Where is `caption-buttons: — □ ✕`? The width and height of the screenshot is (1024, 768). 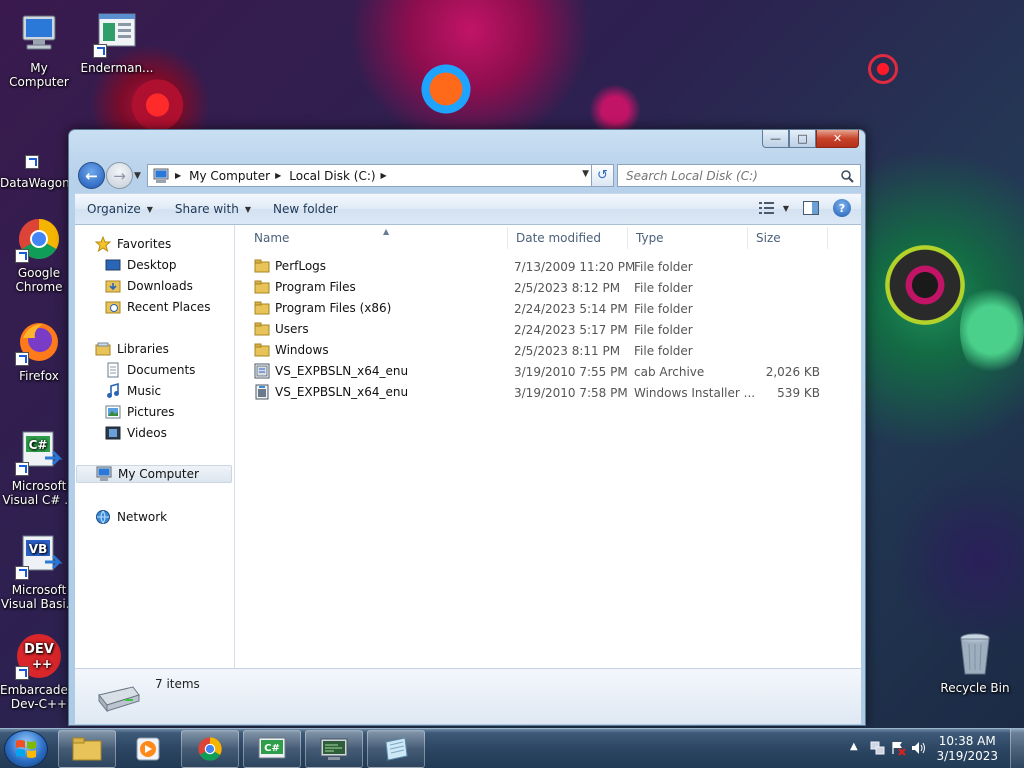
caption-buttons: — □ ✕ is located at coordinates (810, 139).